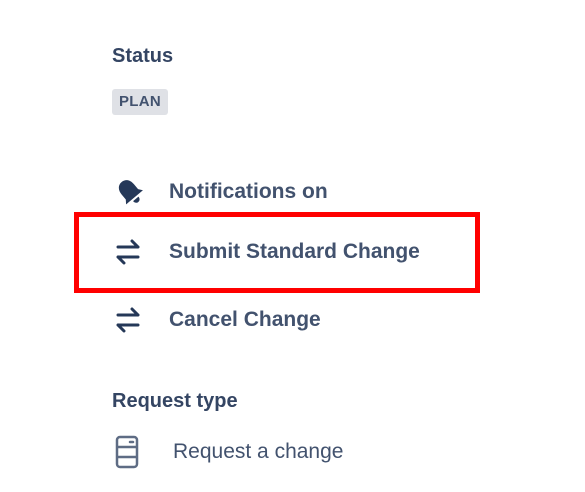 Image resolution: width=585 pixels, height=492 pixels. I want to click on request-type-label: Request a change, so click(258, 451).